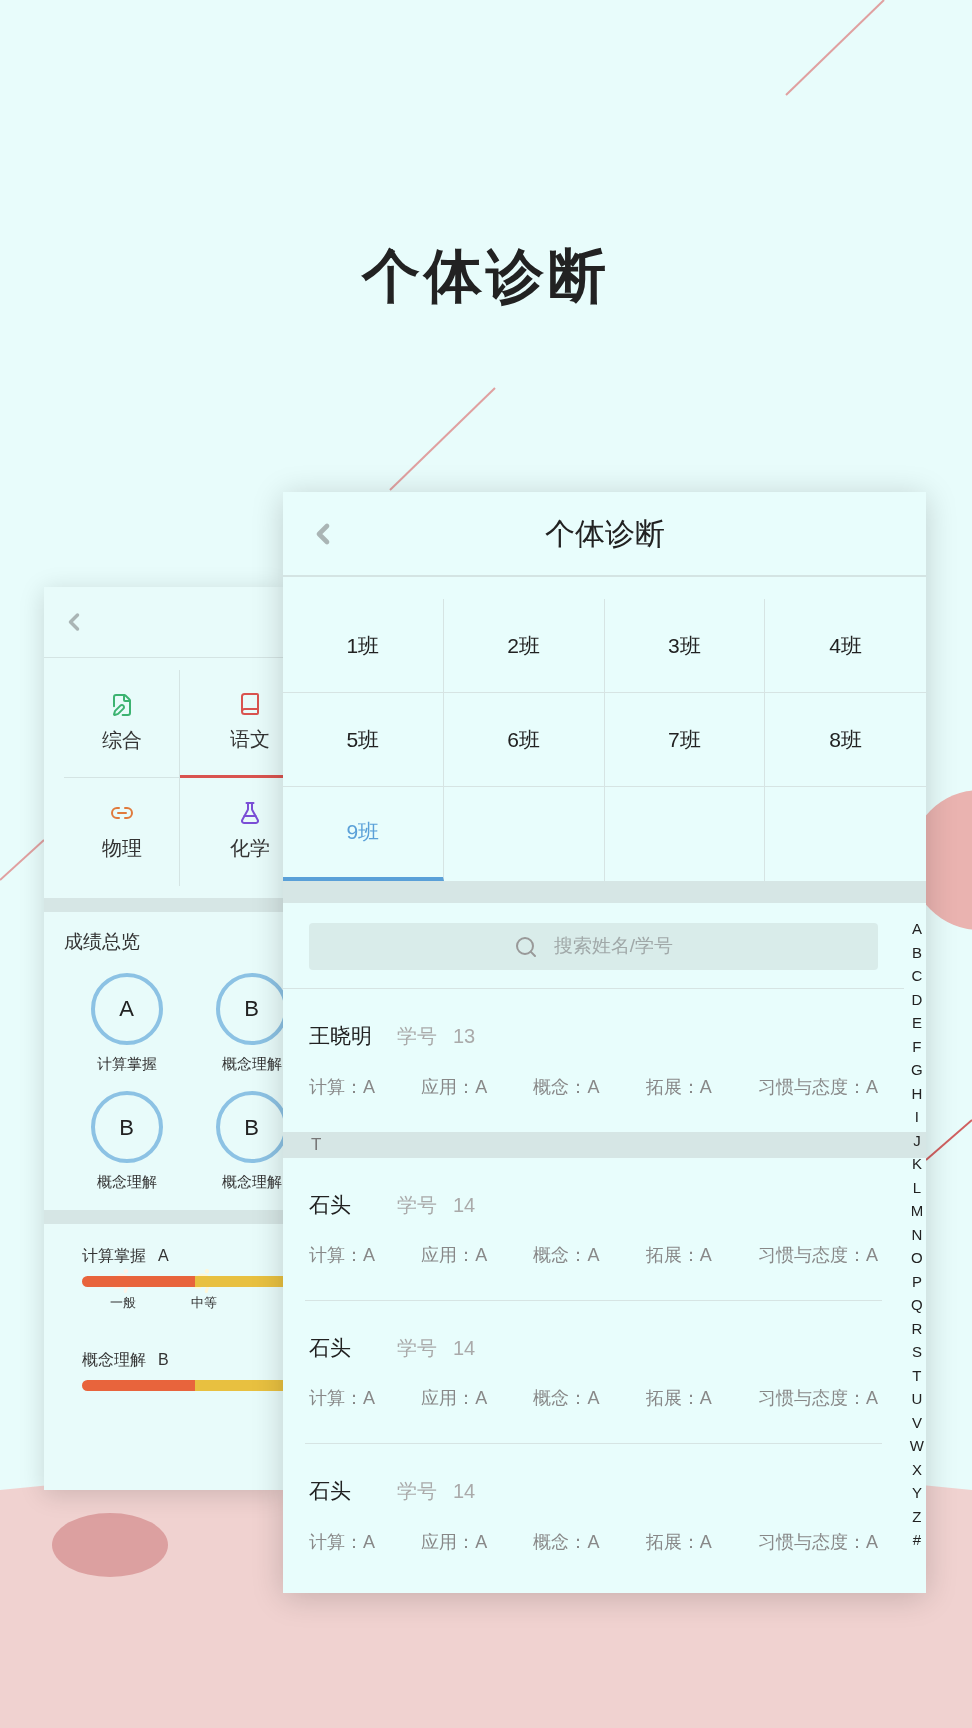 This screenshot has width=972, height=1728. Describe the element at coordinates (917, 1211) in the screenshot. I see `index-letter: M` at that location.